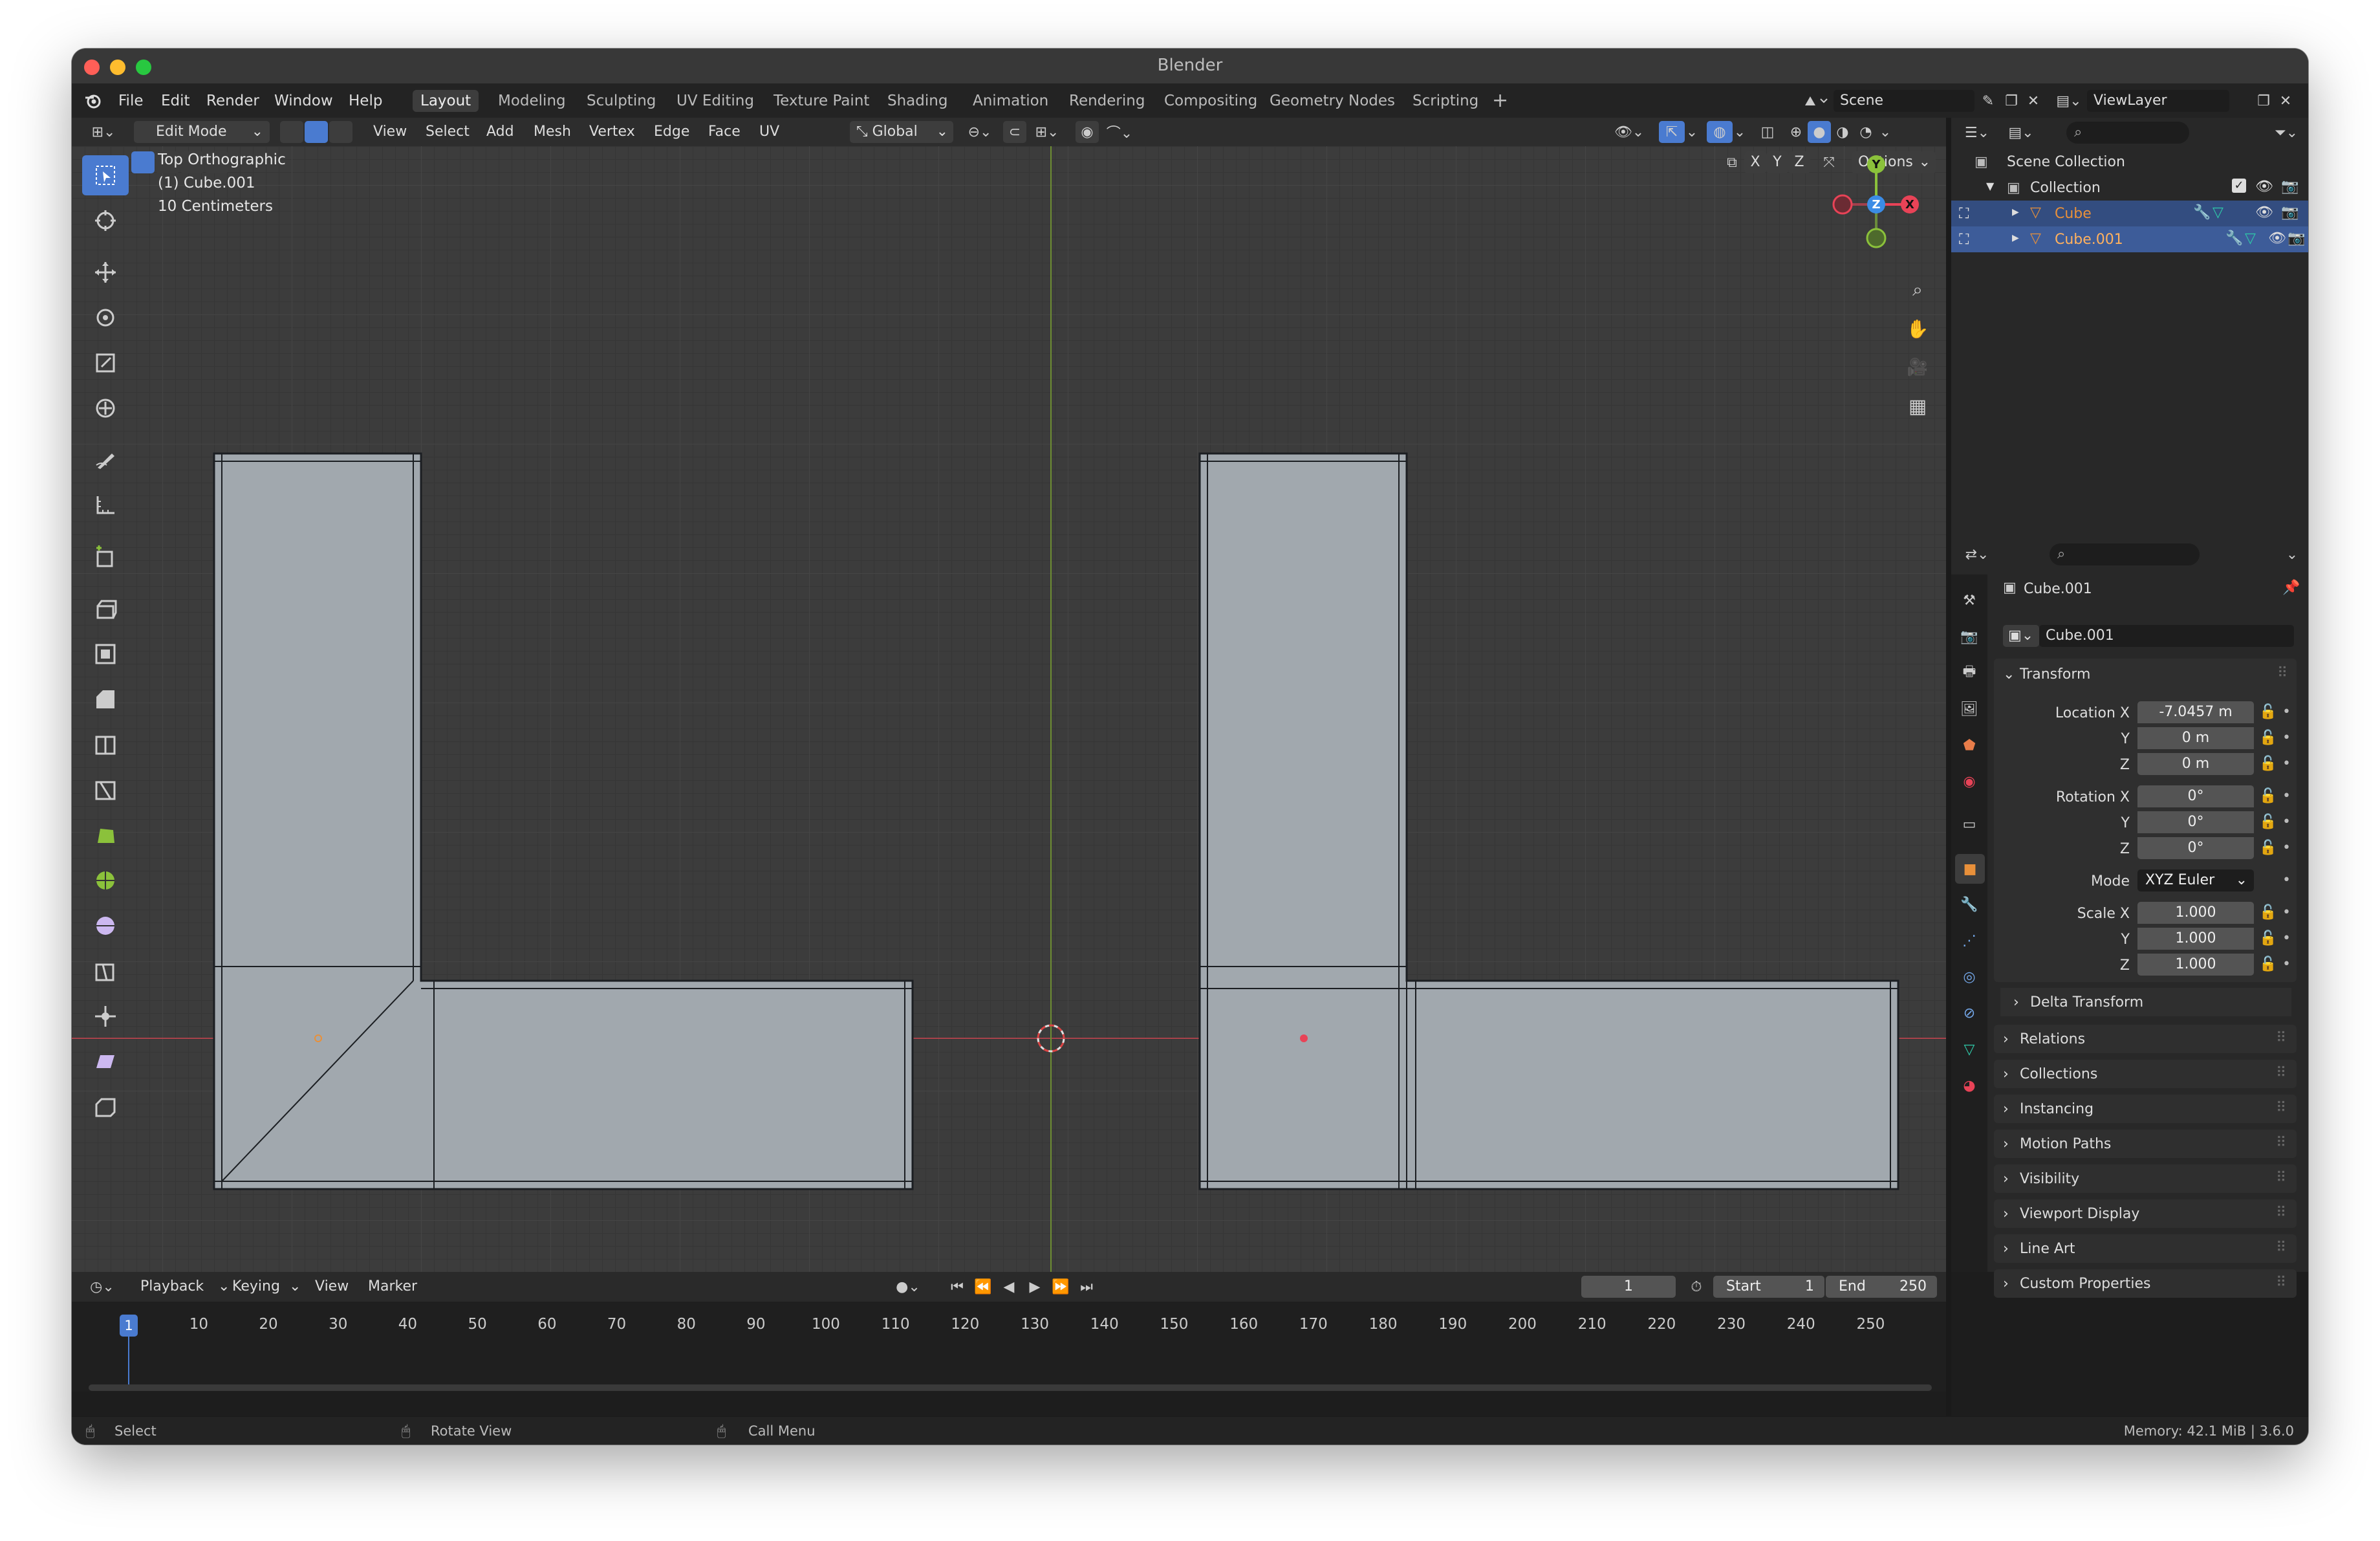 Image resolution: width=2380 pixels, height=1541 pixels. What do you see at coordinates (2055, 674) in the screenshot?
I see `transform-panel-header: Transform` at bounding box center [2055, 674].